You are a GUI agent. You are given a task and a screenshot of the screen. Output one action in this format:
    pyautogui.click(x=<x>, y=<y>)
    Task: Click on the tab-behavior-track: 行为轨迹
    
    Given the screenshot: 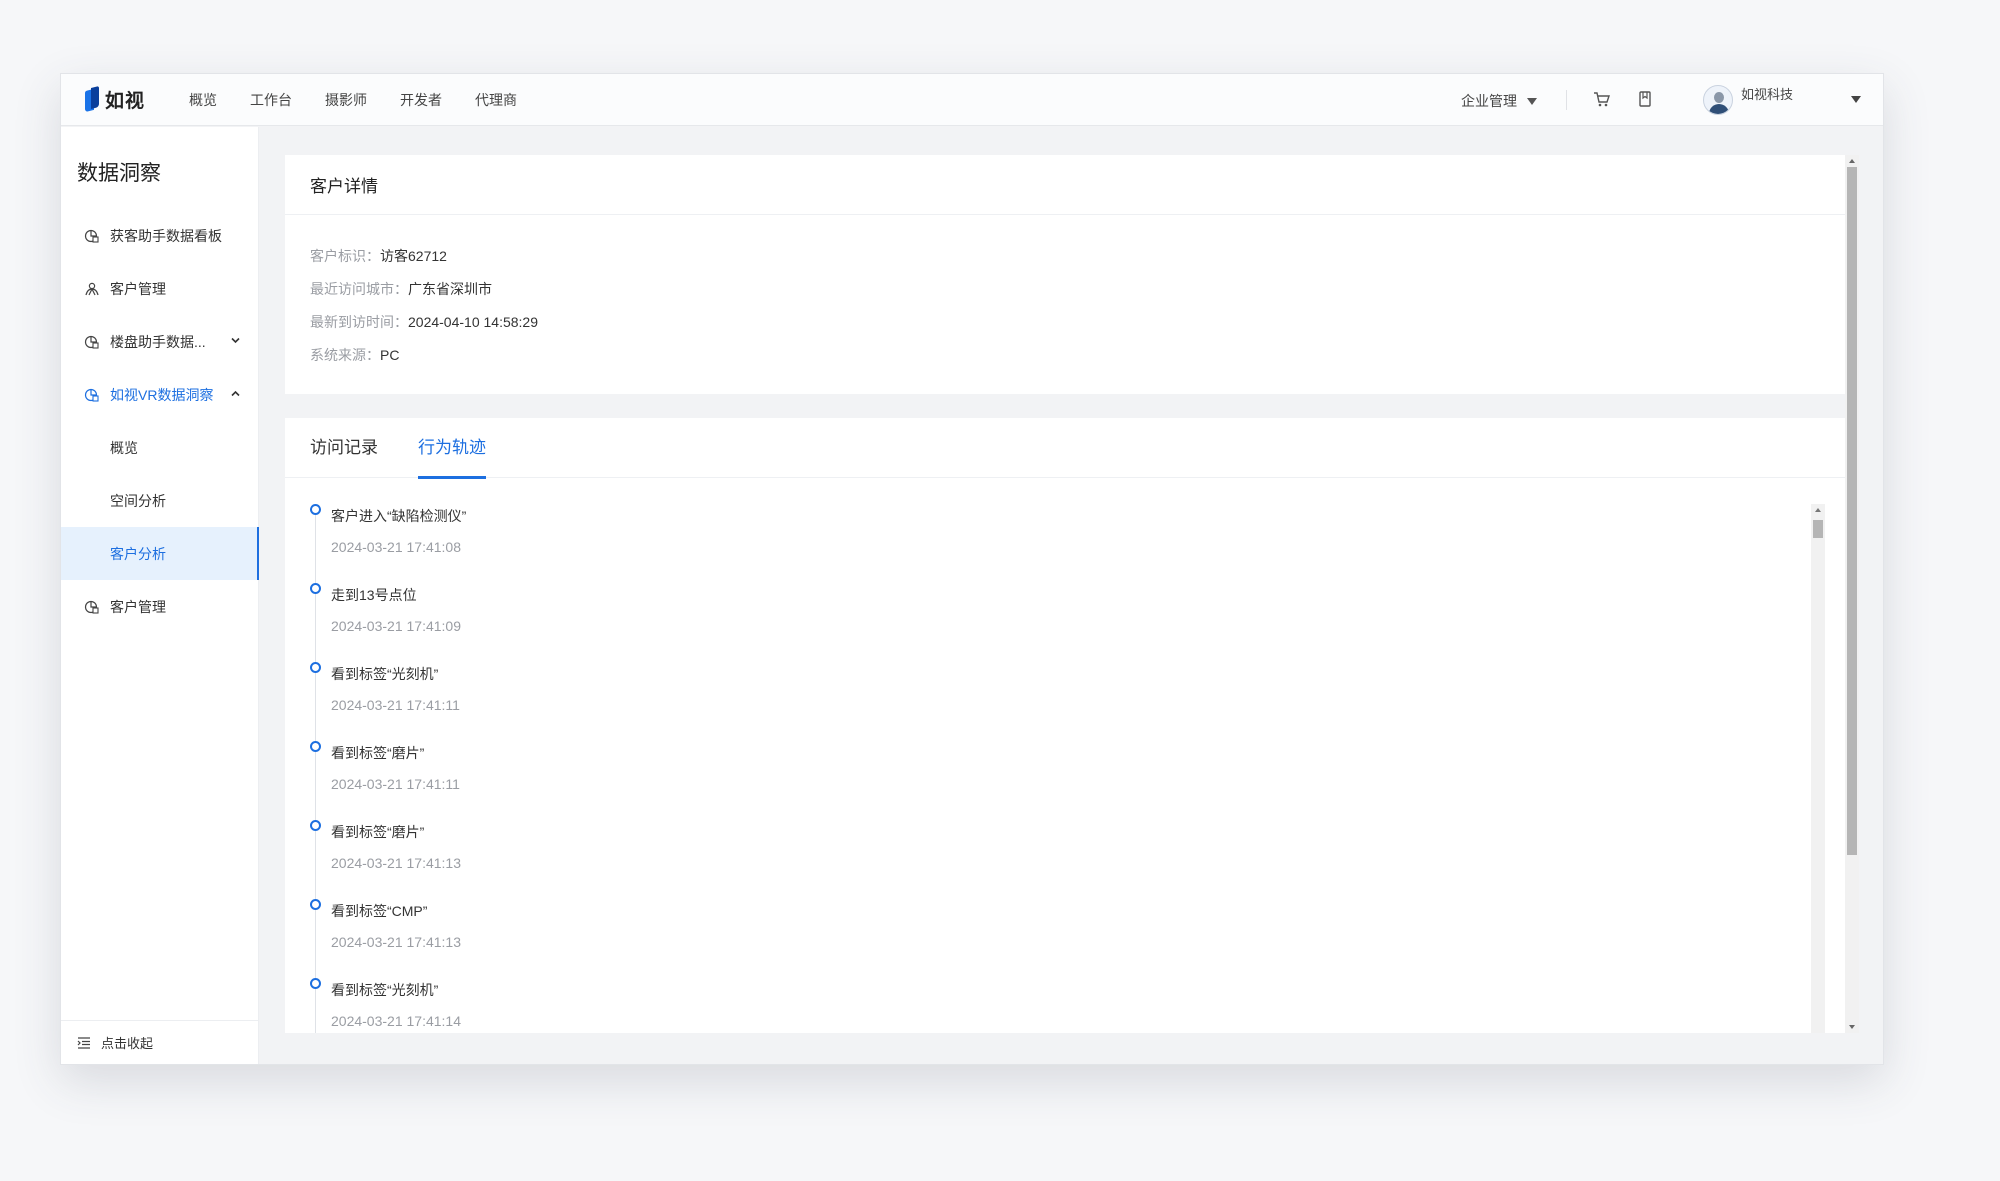 What is the action you would take?
    pyautogui.click(x=452, y=448)
    